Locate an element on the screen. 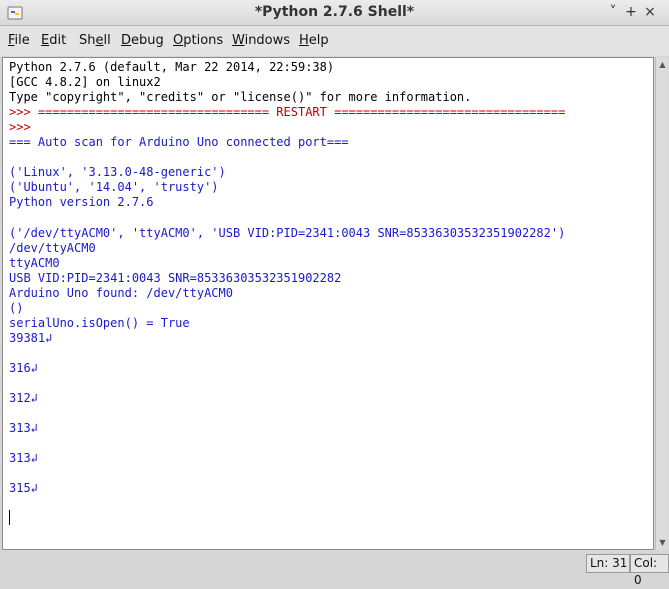 The height and width of the screenshot is (589, 669). shell-line: Python version 2.7.6 is located at coordinates (81, 202).